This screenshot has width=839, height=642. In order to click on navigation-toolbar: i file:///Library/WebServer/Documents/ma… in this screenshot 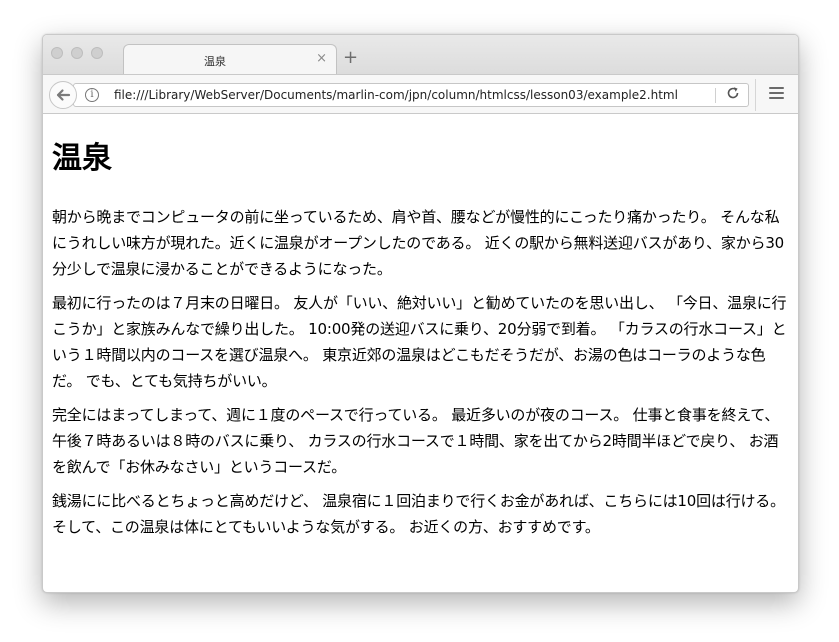, I will do `click(420, 94)`.